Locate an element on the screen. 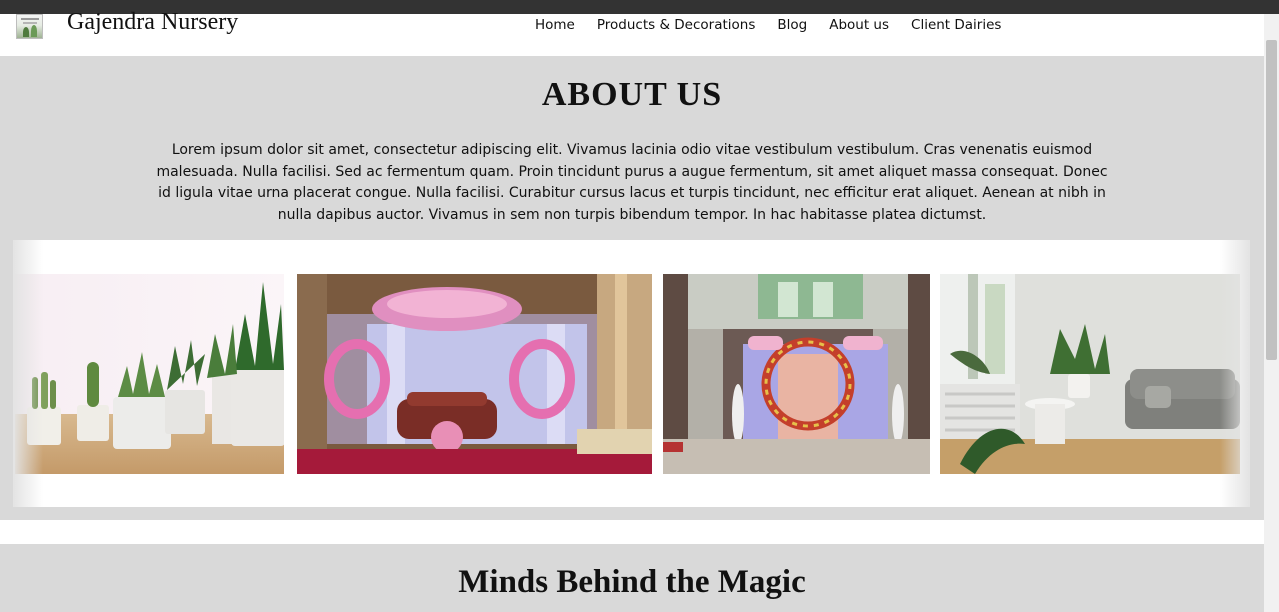  gallery-fade-left is located at coordinates (28, 373).